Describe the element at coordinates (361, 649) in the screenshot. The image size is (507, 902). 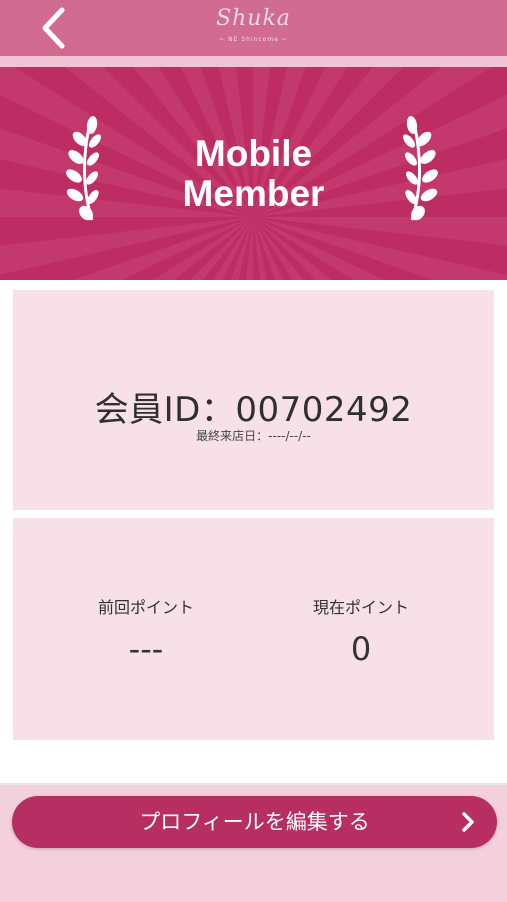
I see `current-points-value: 0` at that location.